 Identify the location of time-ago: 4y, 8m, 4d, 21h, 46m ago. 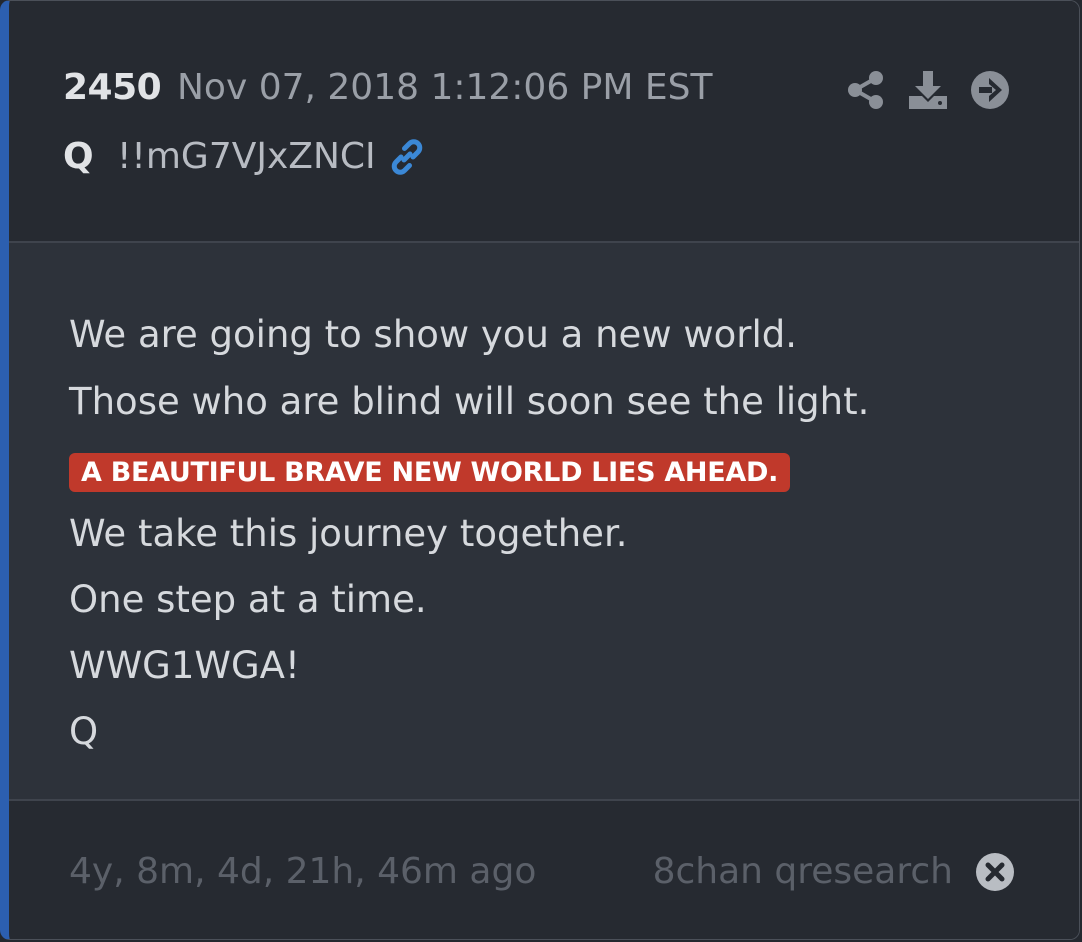
(303, 871).